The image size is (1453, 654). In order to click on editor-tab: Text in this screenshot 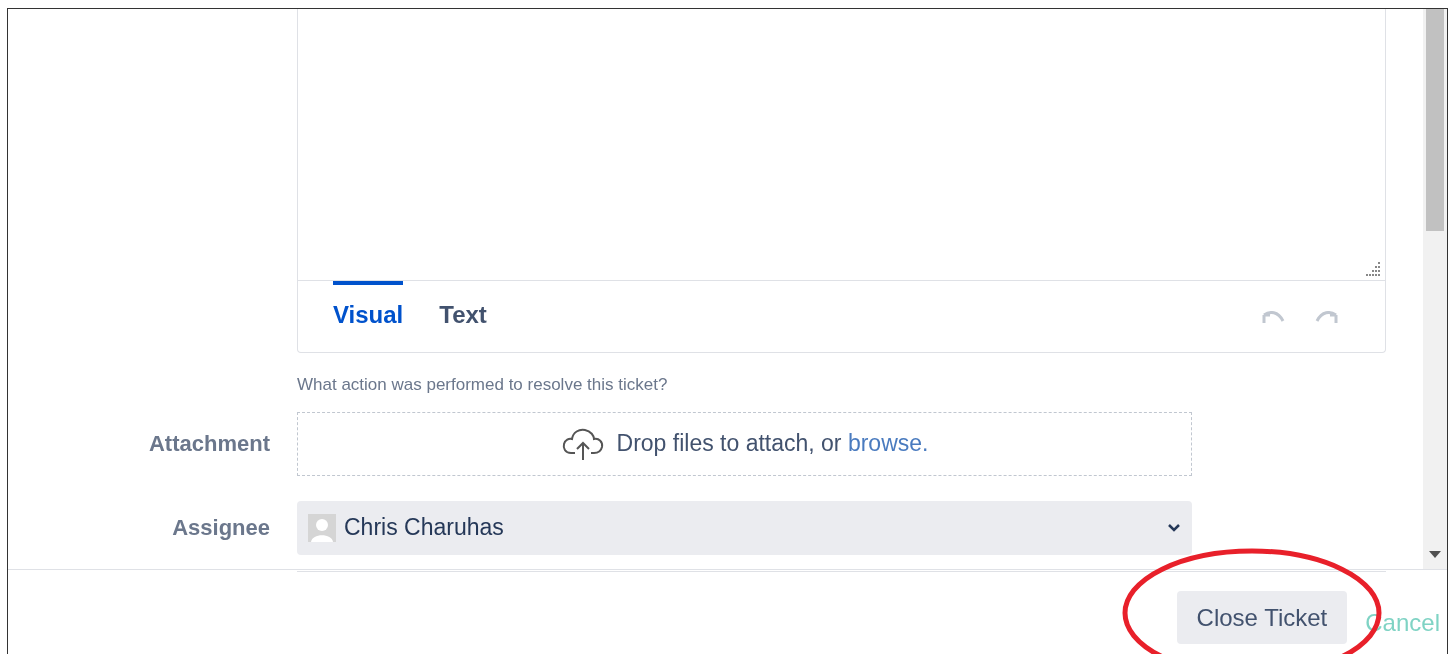, I will do `click(463, 307)`.